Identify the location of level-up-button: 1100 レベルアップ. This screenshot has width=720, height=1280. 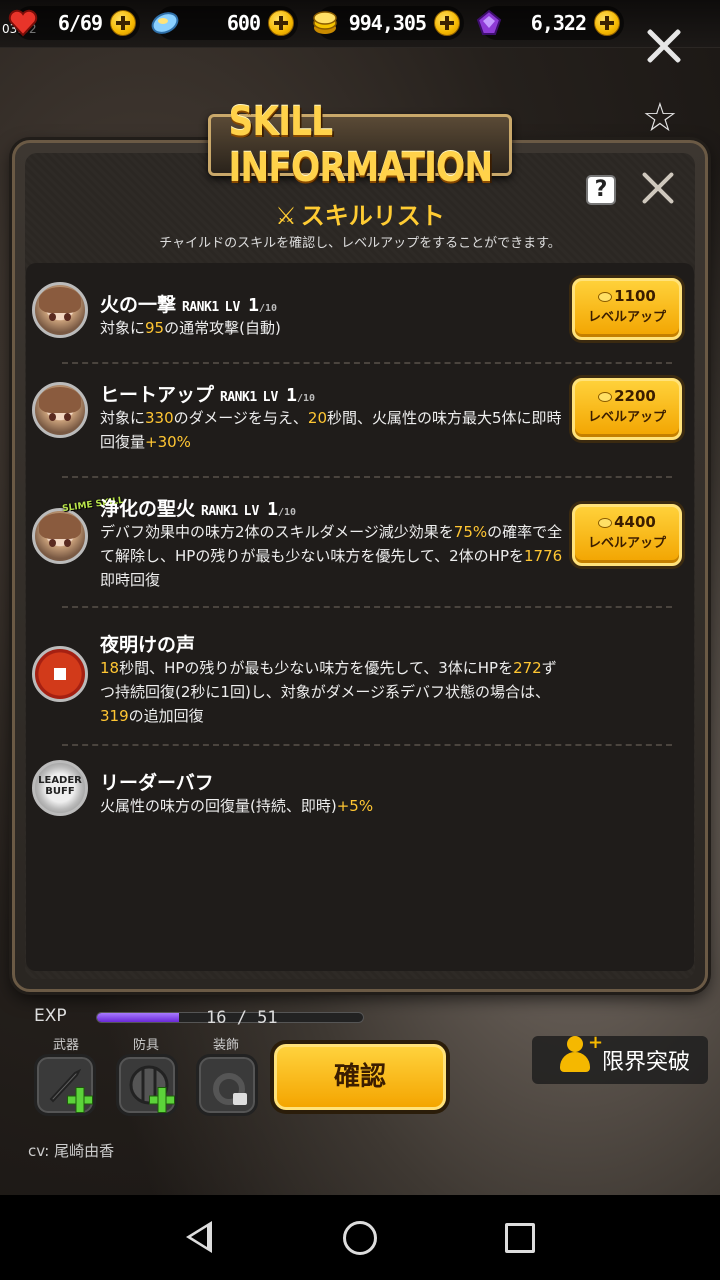
(627, 309).